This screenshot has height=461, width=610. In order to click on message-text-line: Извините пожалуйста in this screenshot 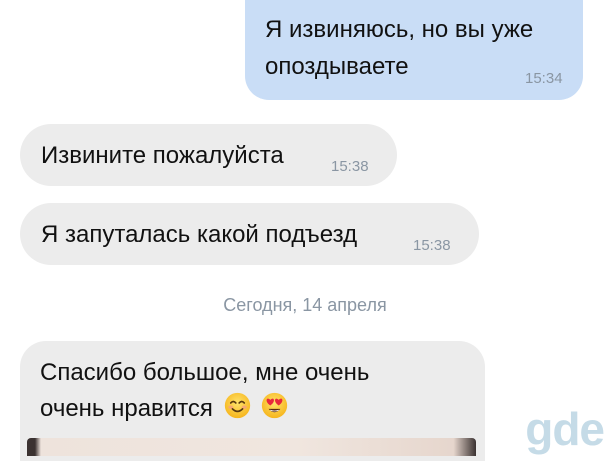, I will do `click(162, 155)`.